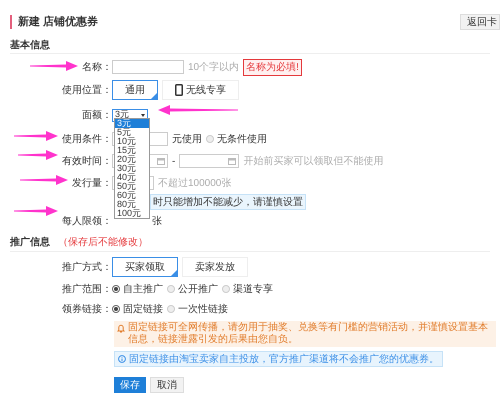  Describe the element at coordinates (87, 309) in the screenshot. I see `field-label: 领券链接：` at that location.